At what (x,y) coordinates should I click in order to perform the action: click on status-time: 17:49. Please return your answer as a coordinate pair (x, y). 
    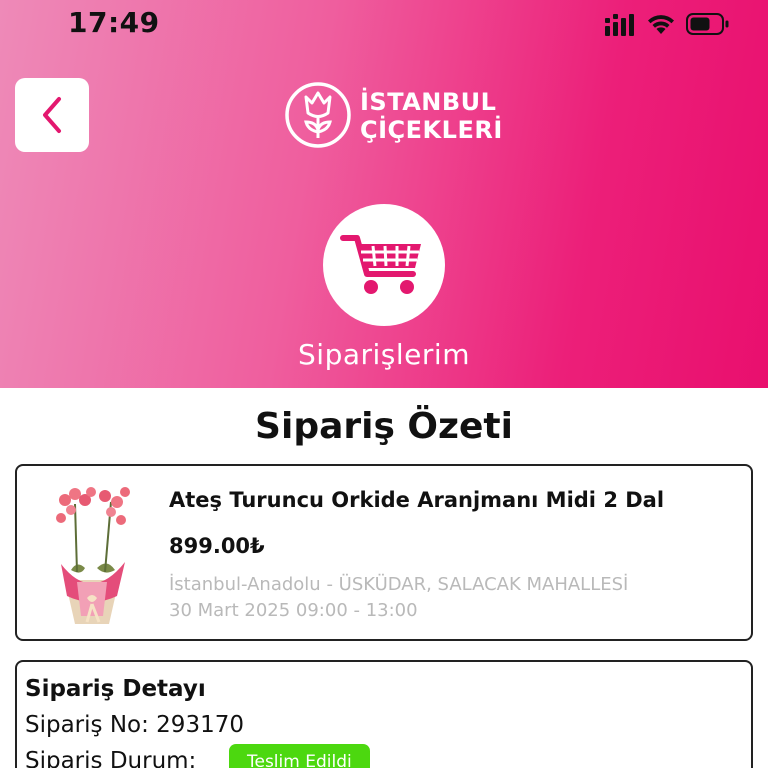
    Looking at the image, I should click on (114, 22).